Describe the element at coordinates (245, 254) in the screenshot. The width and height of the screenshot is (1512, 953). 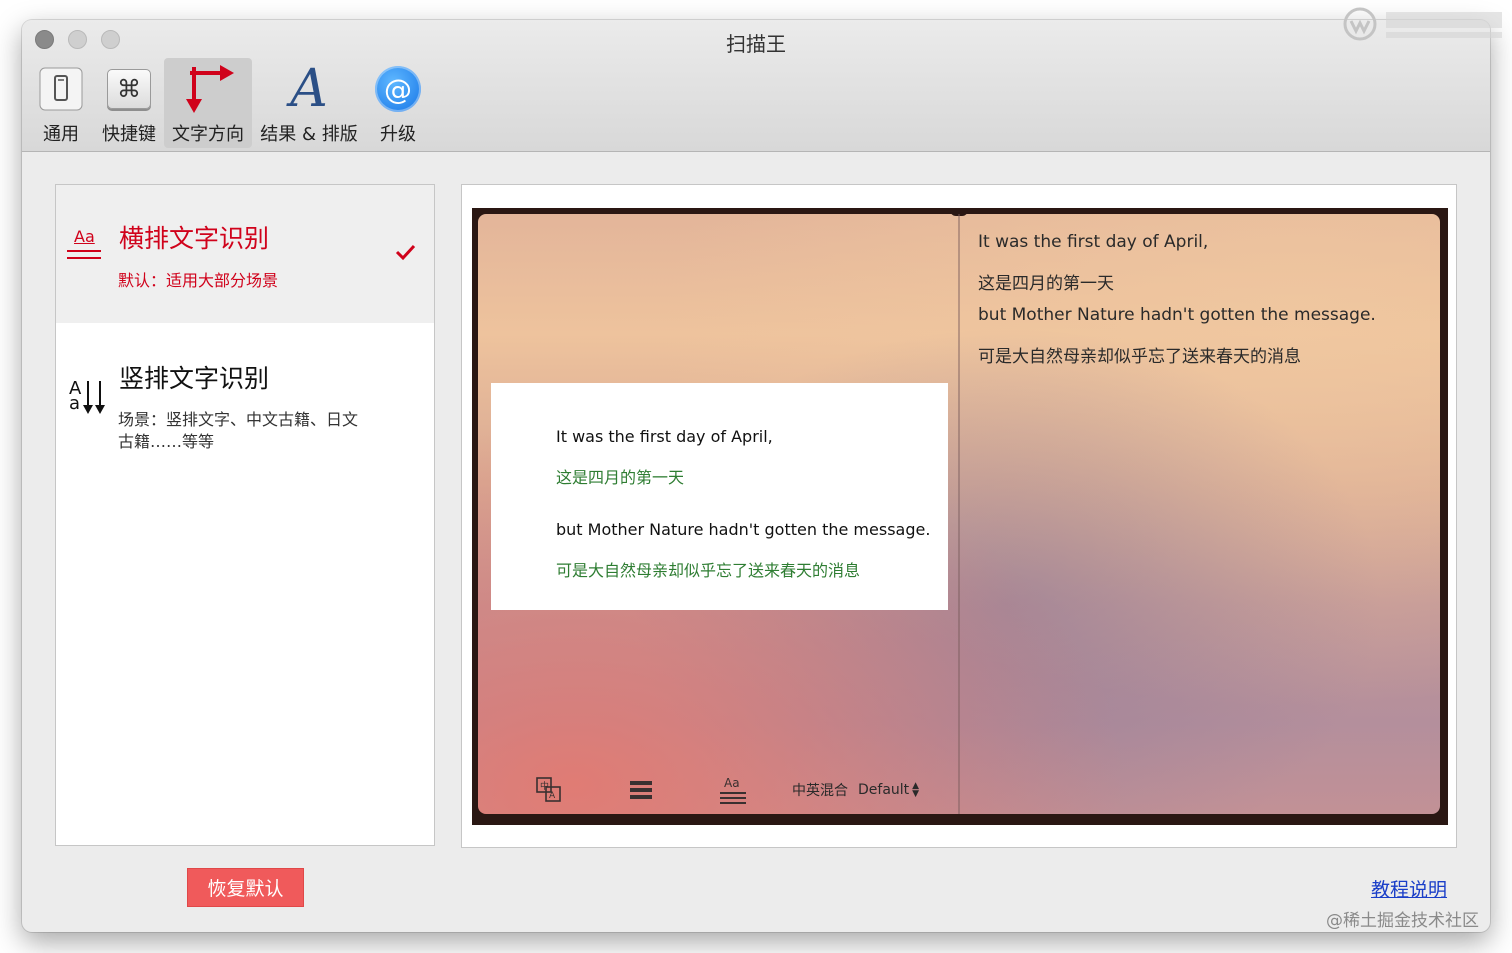
I see `mode-horizontal: Aa 横排文字识别 默认：适用大部分场景` at that location.